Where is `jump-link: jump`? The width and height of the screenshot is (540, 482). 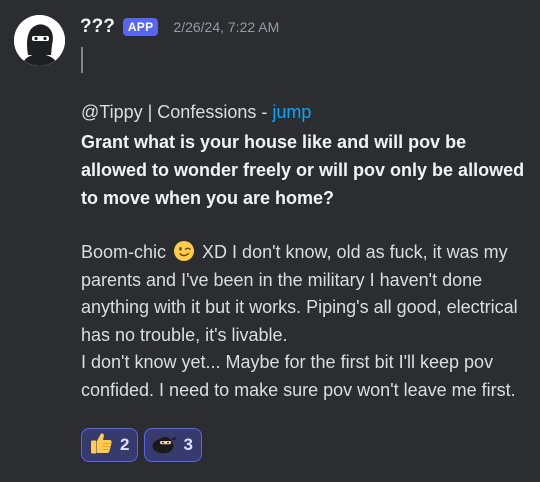 jump-link: jump is located at coordinates (291, 112).